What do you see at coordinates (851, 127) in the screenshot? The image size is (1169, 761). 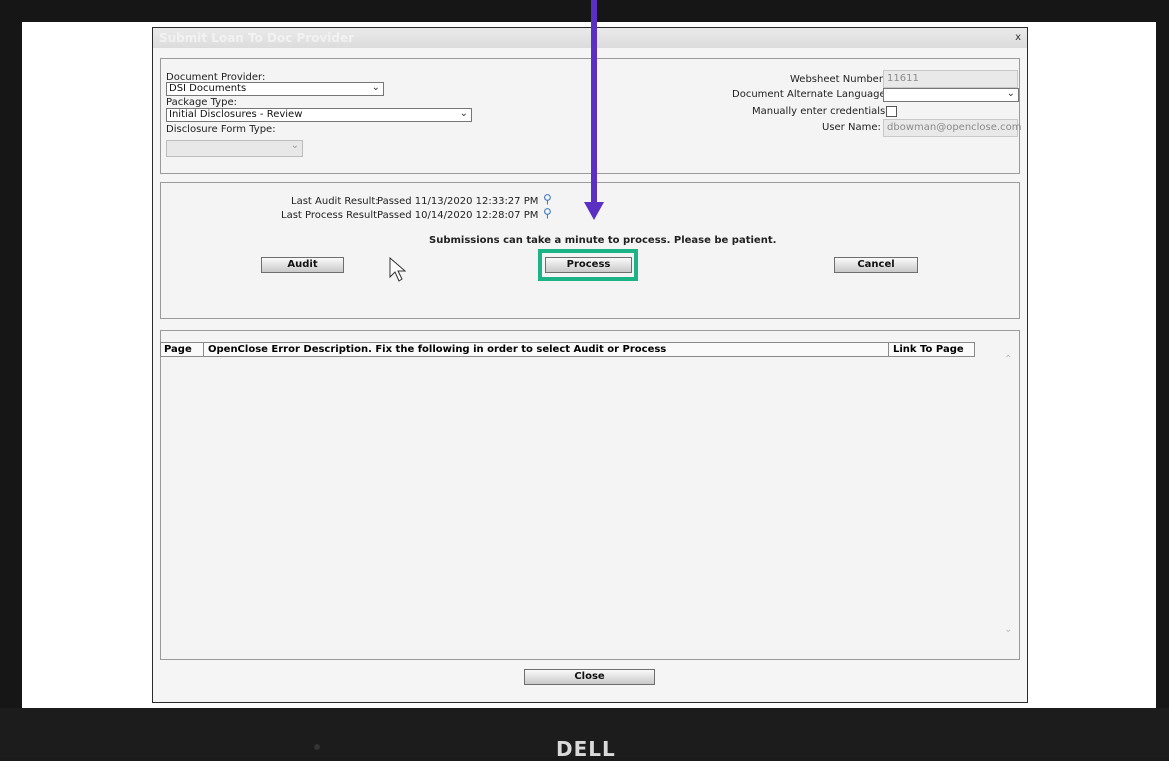 I see `user-name-label: User Name:` at bounding box center [851, 127].